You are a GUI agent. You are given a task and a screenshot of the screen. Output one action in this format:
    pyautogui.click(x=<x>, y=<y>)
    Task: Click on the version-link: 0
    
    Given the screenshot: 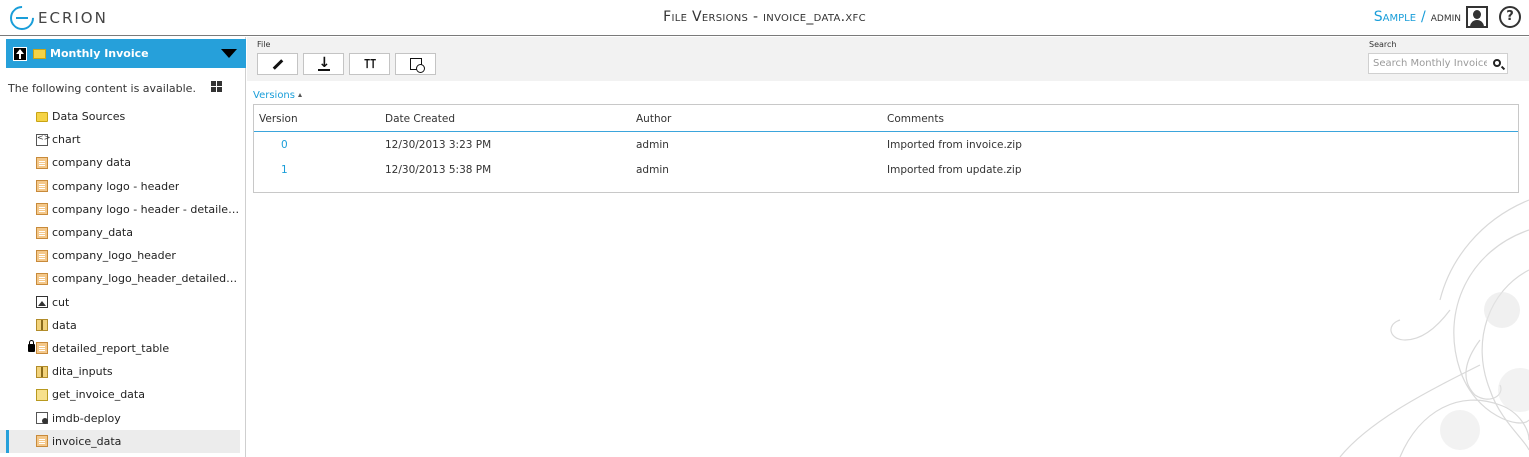 What is the action you would take?
    pyautogui.click(x=284, y=145)
    